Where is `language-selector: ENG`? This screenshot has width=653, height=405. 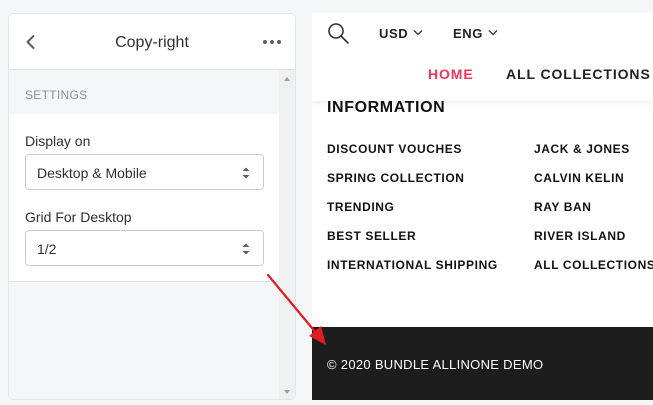 language-selector: ENG is located at coordinates (475, 33).